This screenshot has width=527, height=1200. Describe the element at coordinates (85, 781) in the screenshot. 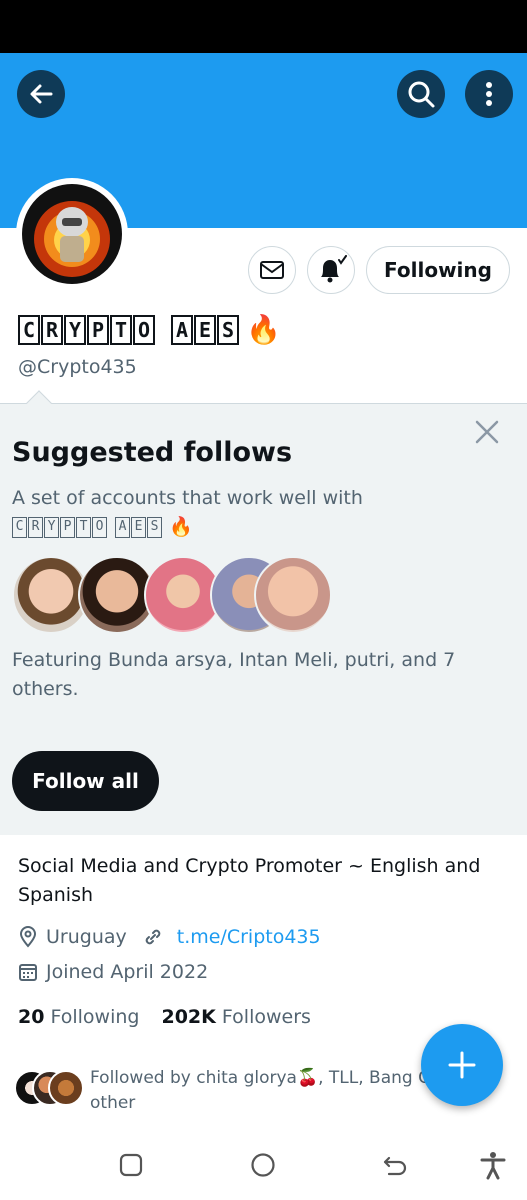

I see `follow-all-button: Follow all` at that location.